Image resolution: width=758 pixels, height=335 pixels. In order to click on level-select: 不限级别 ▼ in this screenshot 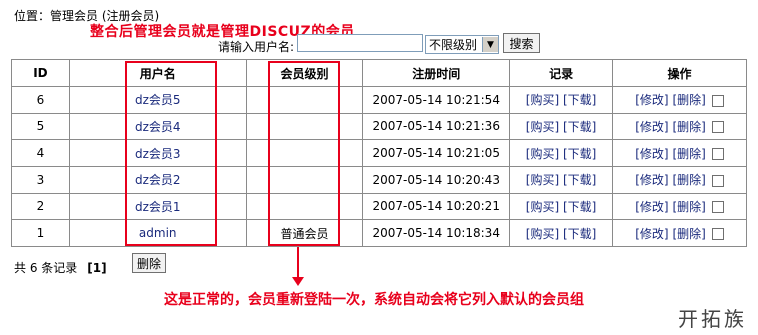, I will do `click(462, 44)`.